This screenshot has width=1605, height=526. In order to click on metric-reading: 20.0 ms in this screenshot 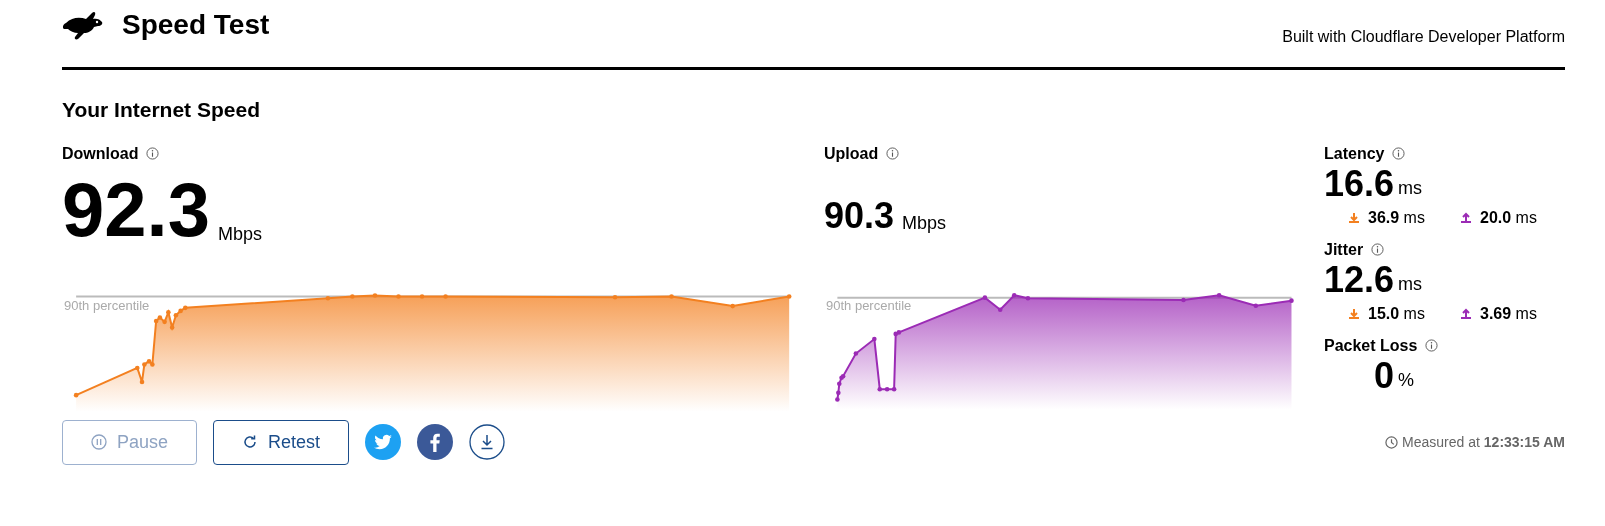, I will do `click(1508, 217)`.